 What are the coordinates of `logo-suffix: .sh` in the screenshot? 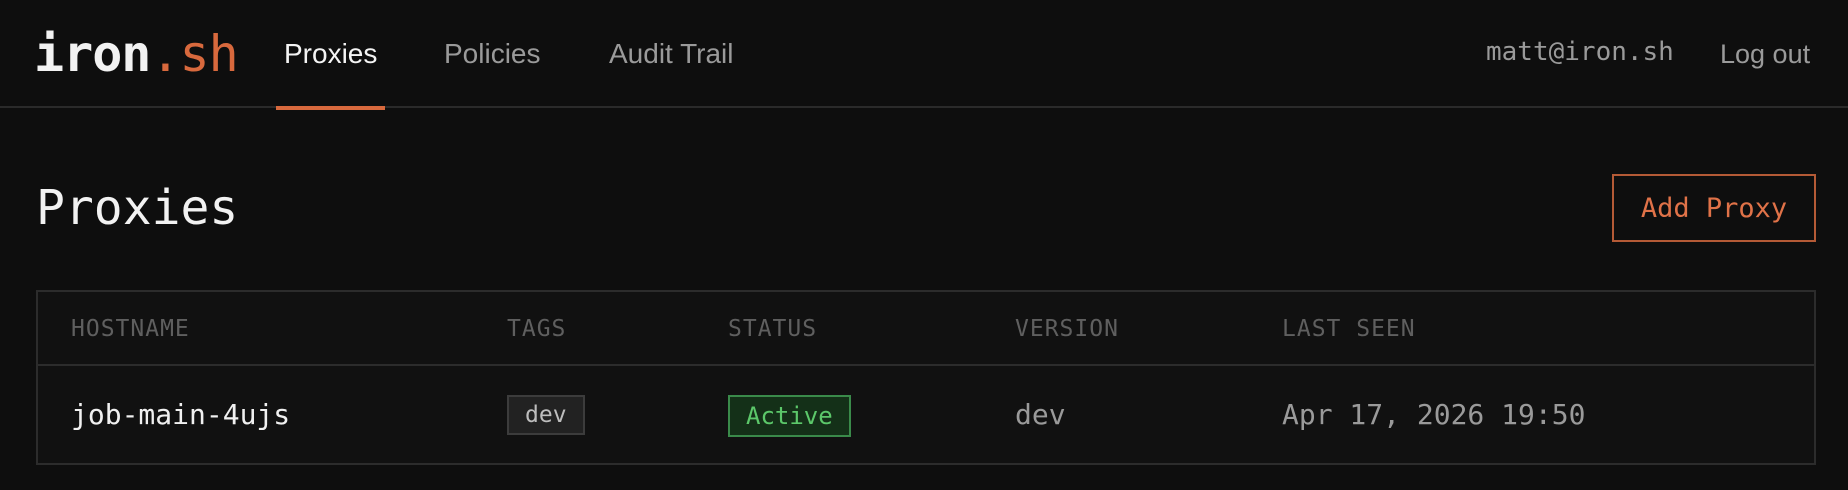 It's located at (194, 54).